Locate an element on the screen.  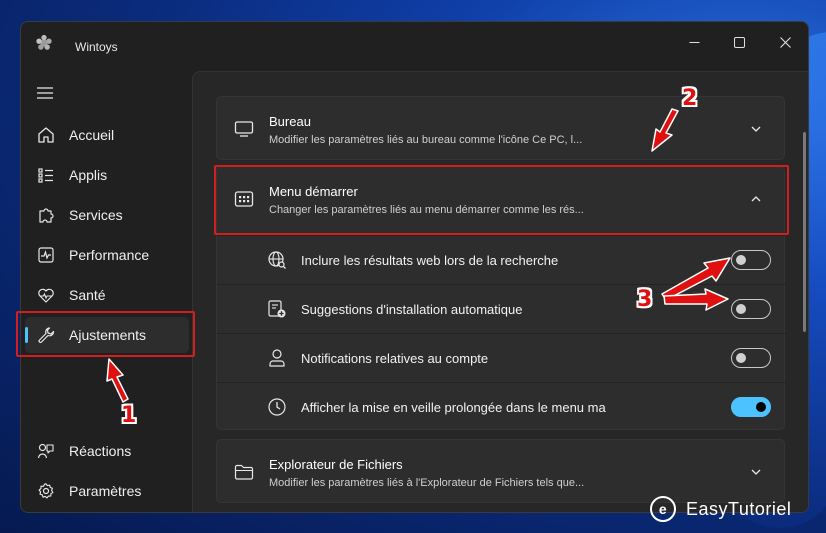
annotation-box-ajustements is located at coordinates (105, 334).